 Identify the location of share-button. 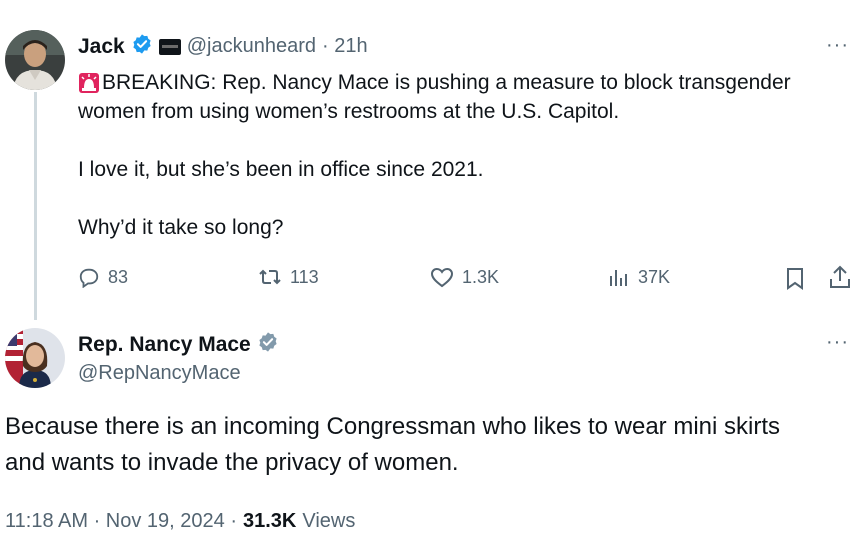
(840, 279).